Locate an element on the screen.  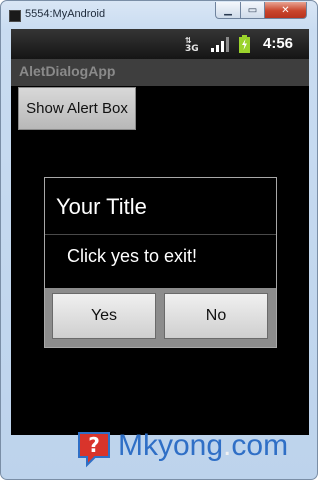
network-indicator: ⇅ 3G is located at coordinates (192, 45).